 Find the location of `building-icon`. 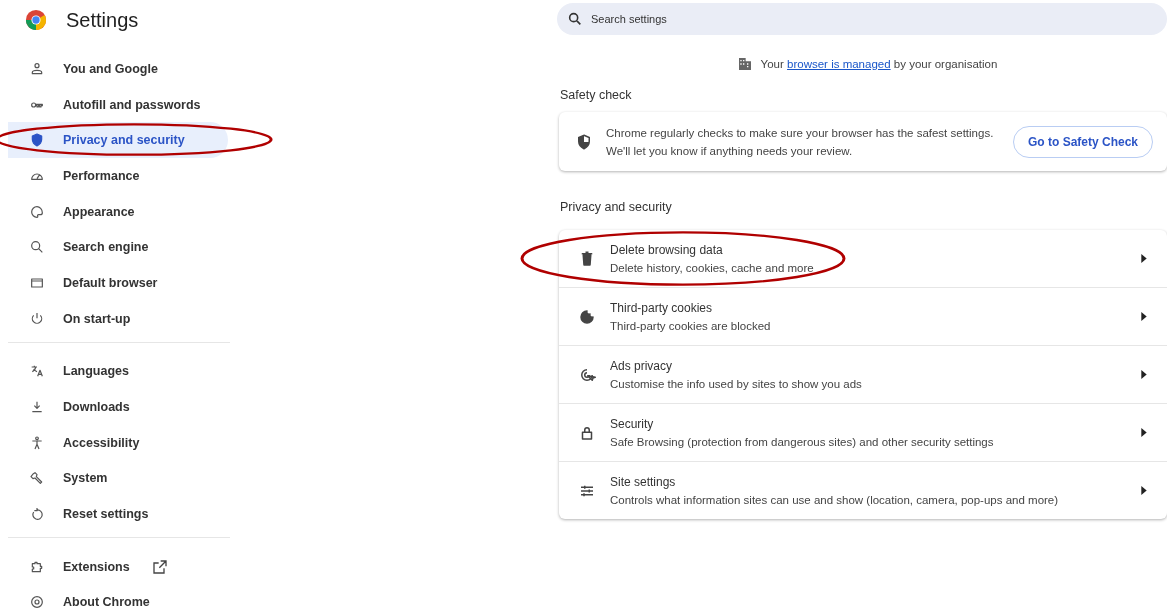

building-icon is located at coordinates (744, 64).